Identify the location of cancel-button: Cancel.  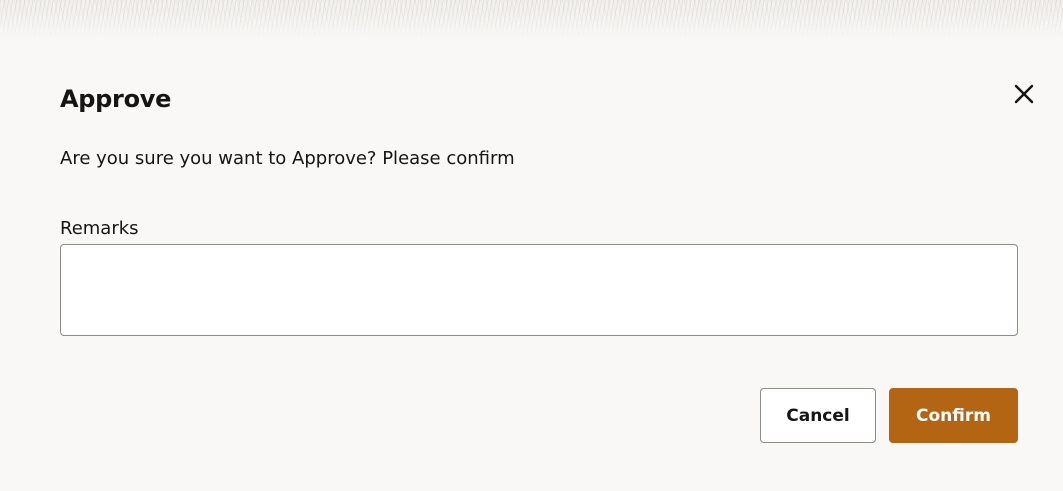
(818, 415).